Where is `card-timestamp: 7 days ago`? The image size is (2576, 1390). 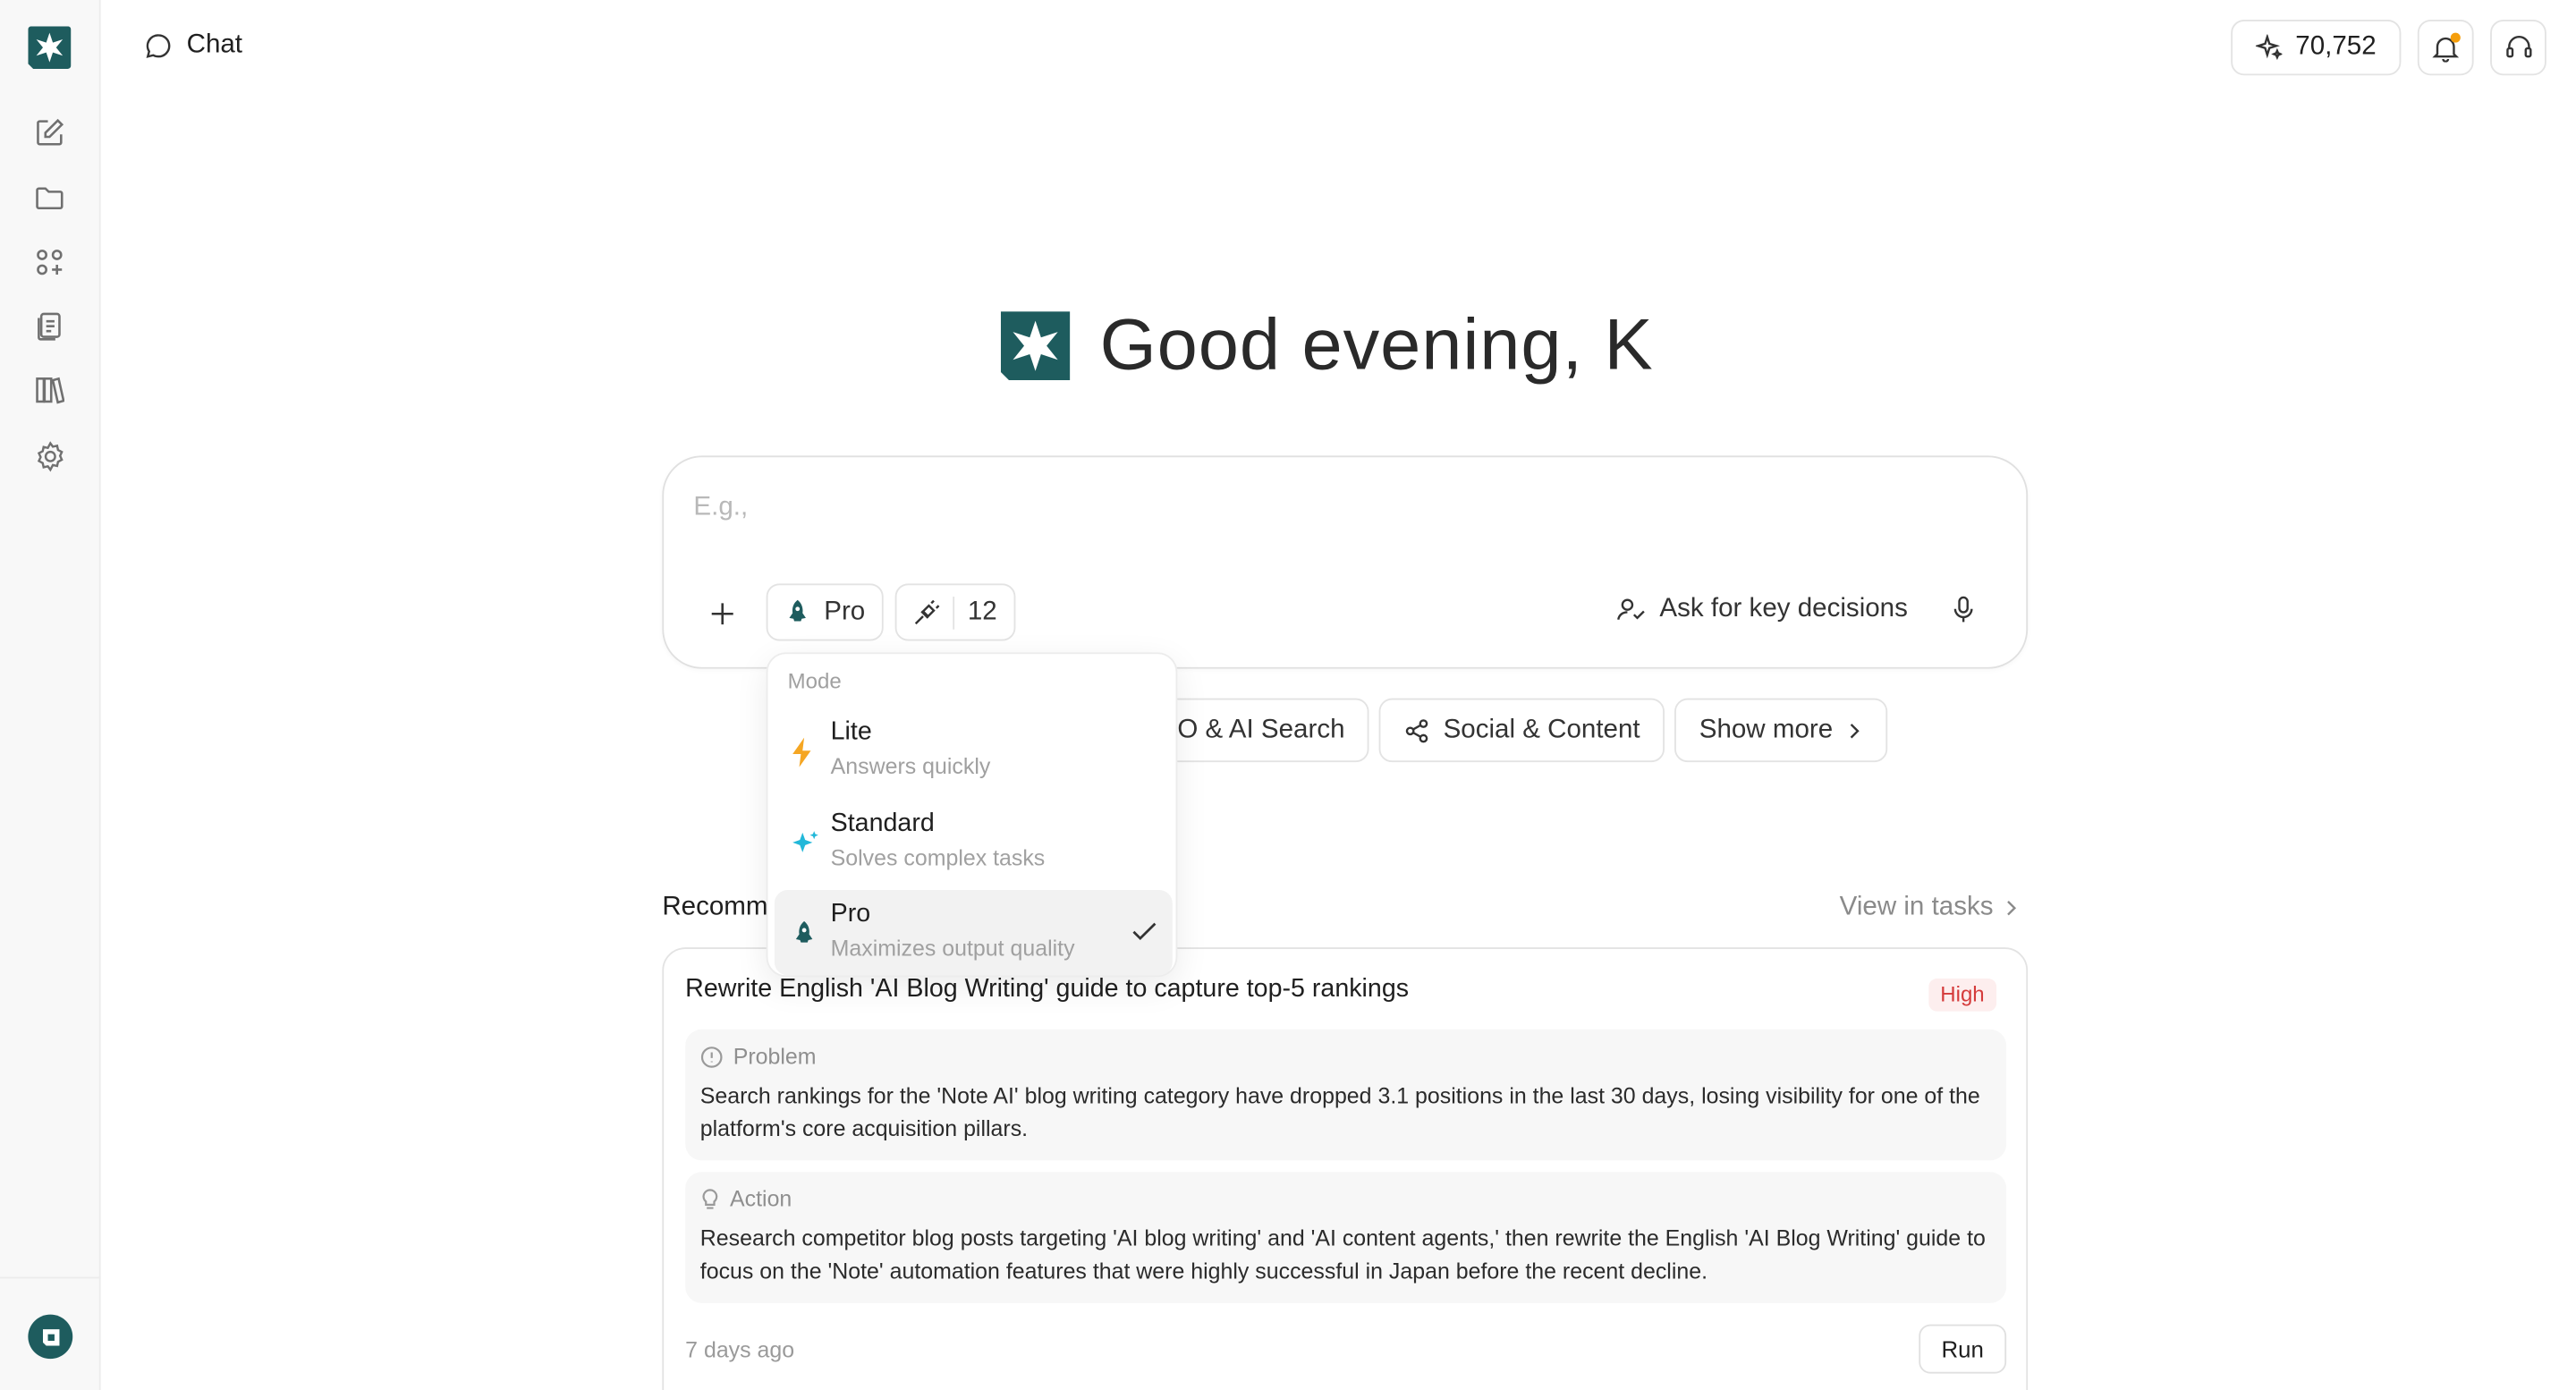 card-timestamp: 7 days ago is located at coordinates (740, 1349).